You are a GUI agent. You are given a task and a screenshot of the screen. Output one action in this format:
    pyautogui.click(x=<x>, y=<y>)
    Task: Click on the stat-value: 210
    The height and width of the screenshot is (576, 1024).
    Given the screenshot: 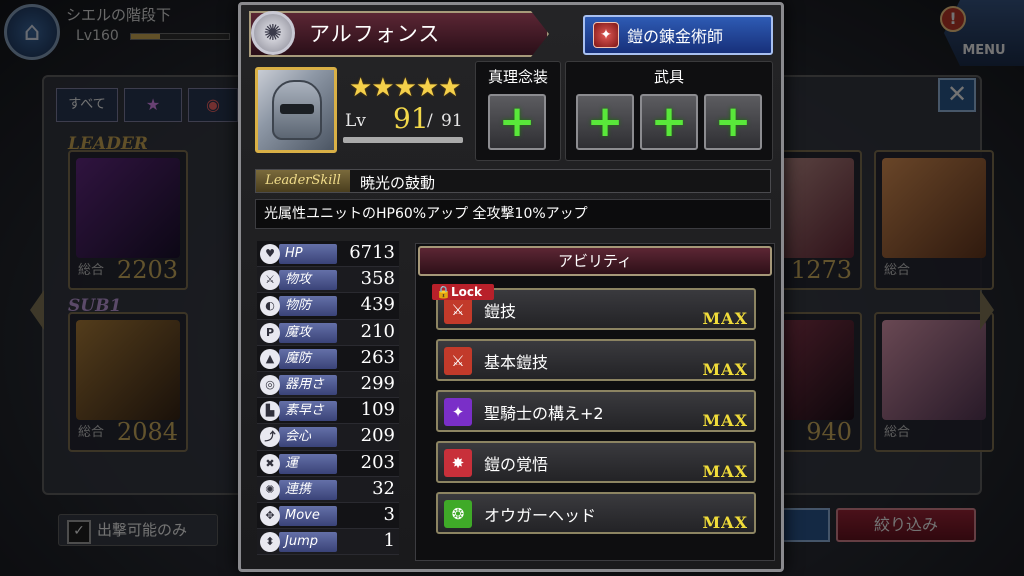 What is the action you would take?
    pyautogui.click(x=377, y=331)
    